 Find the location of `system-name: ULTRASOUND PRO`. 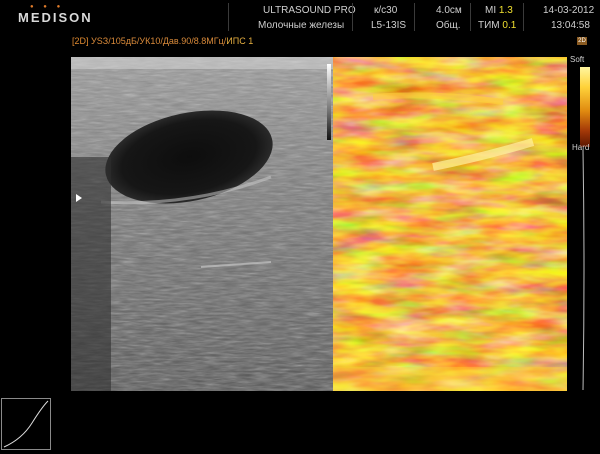

system-name: ULTRASOUND PRO is located at coordinates (309, 10).